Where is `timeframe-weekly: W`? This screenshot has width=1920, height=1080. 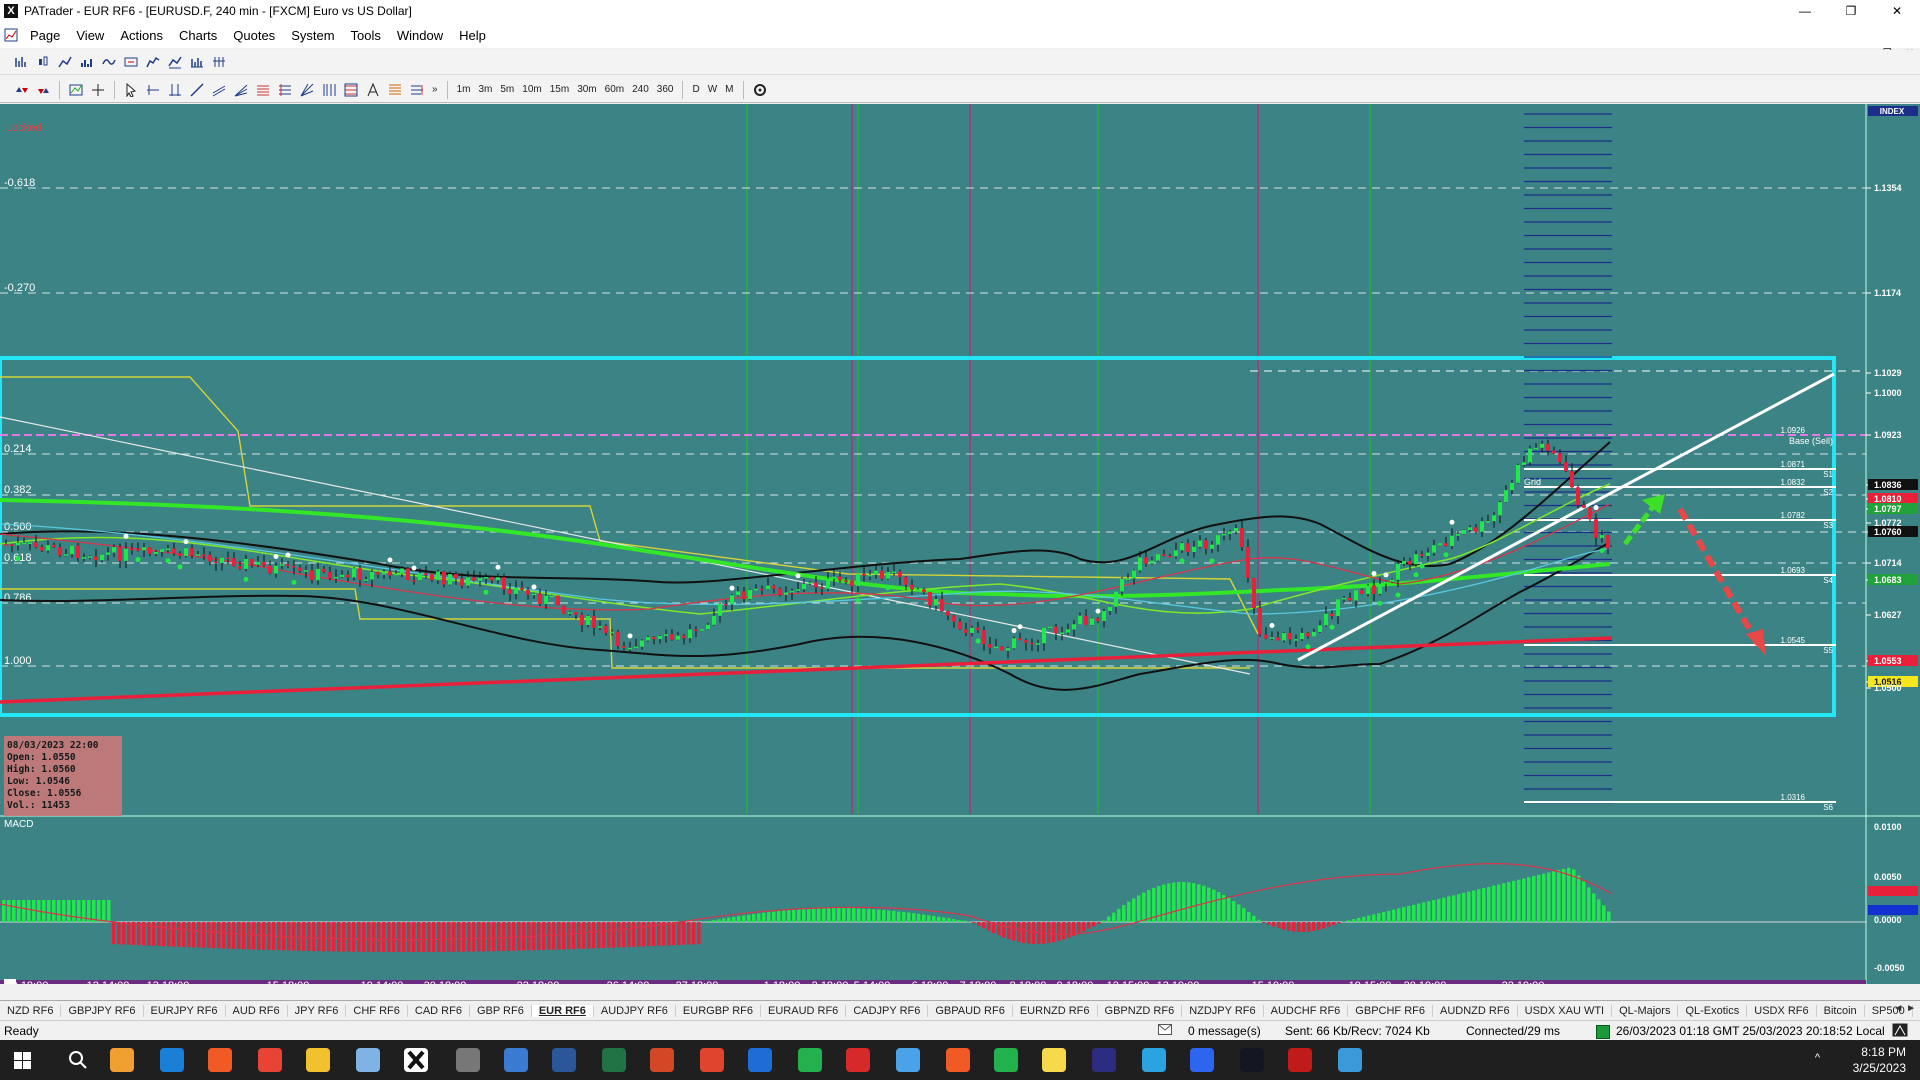 timeframe-weekly: W is located at coordinates (712, 89).